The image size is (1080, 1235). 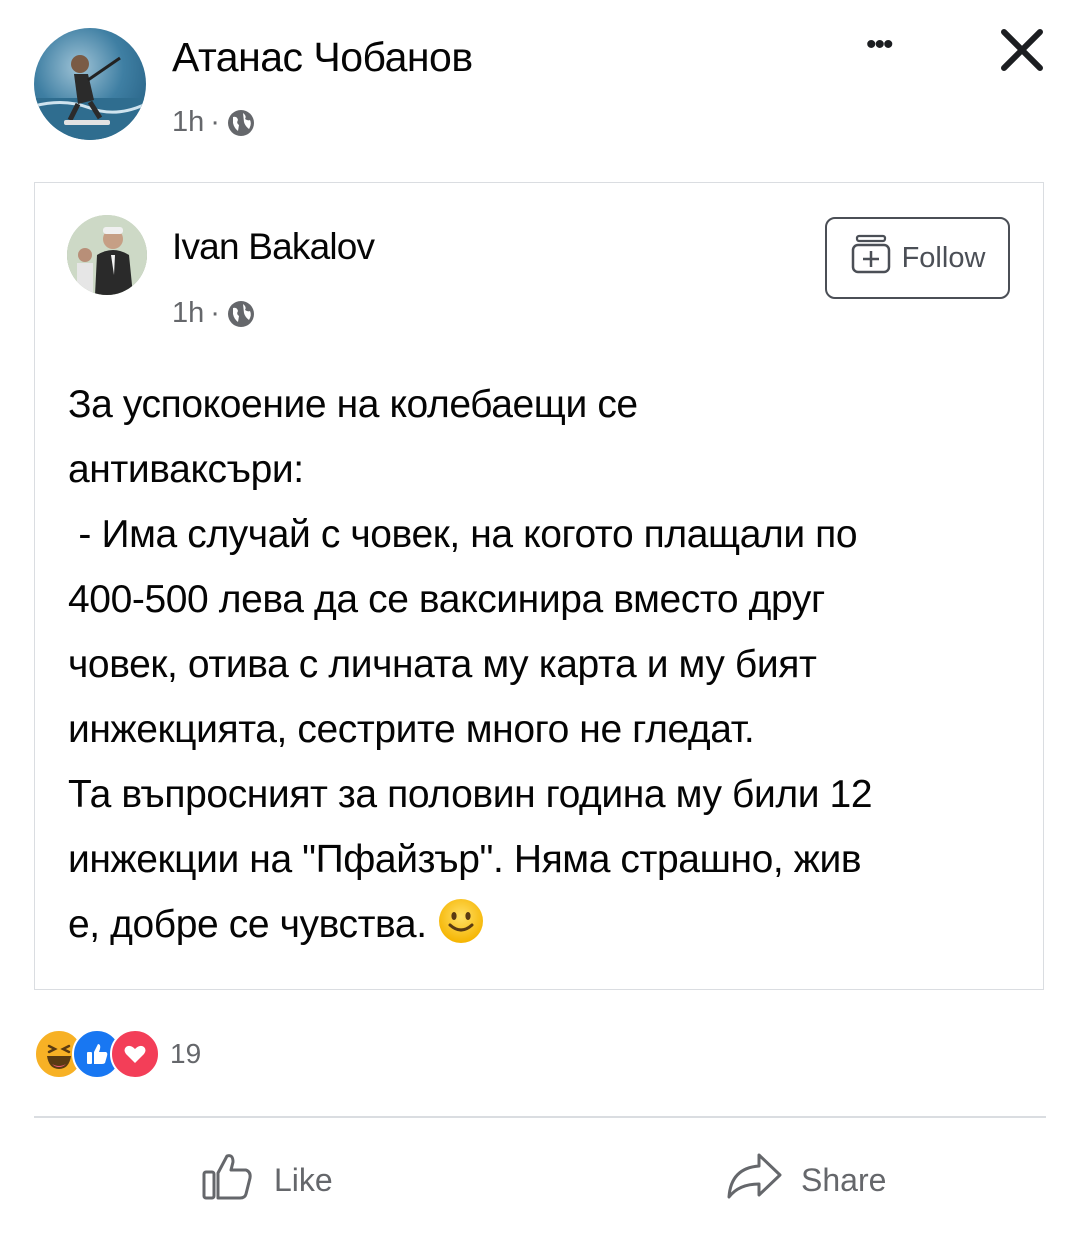 I want to click on thumbs-up-icon, so click(x=228, y=1180).